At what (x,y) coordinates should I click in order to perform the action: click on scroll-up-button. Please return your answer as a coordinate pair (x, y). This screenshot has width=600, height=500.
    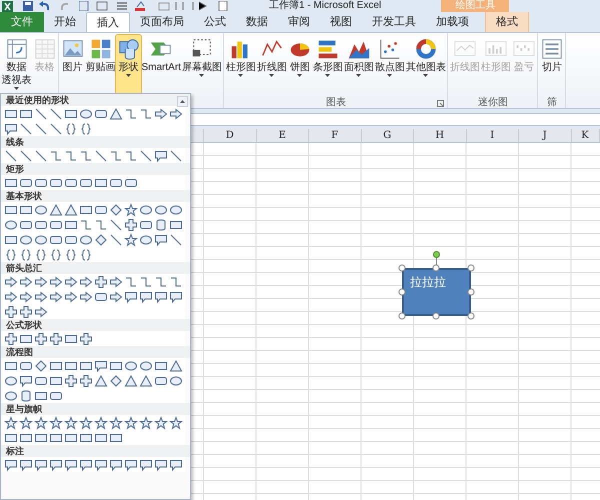
    Looking at the image, I should click on (182, 101).